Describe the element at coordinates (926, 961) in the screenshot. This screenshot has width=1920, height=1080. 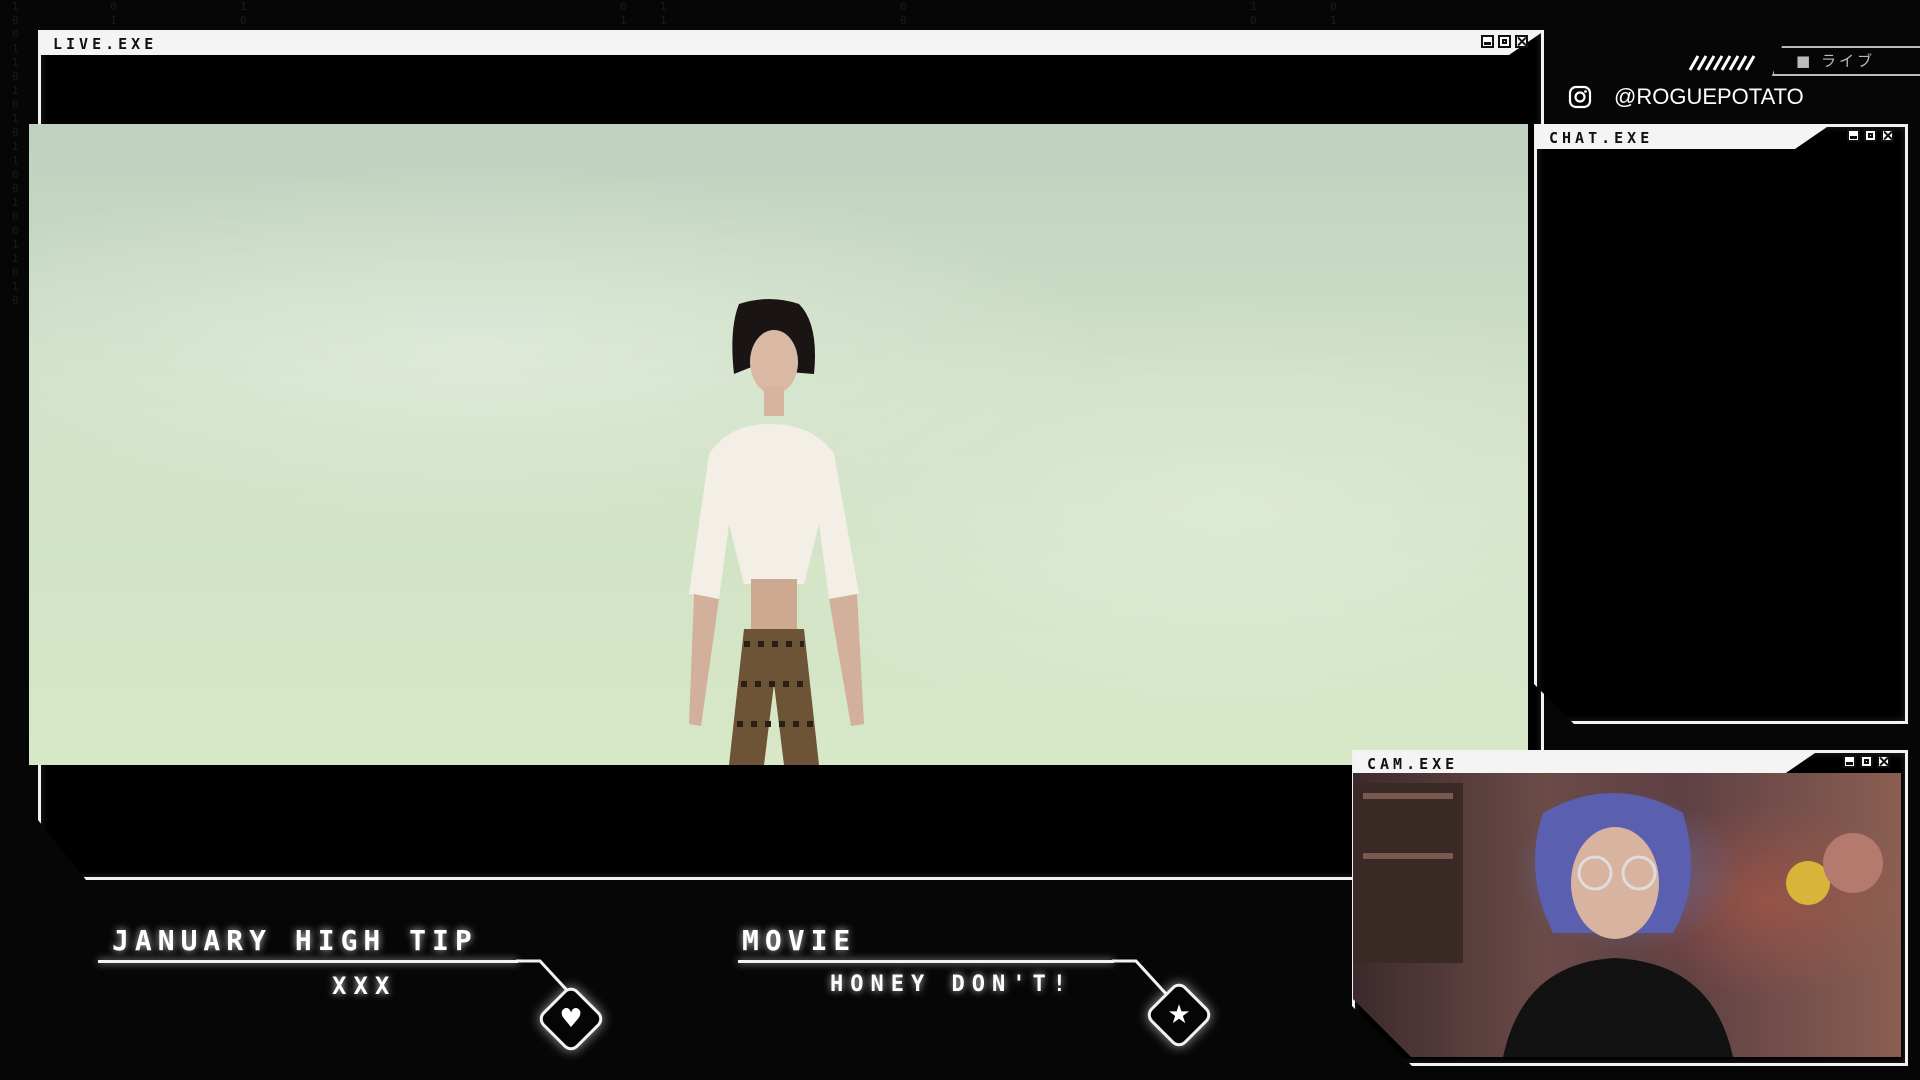
I see `movie-underline` at that location.